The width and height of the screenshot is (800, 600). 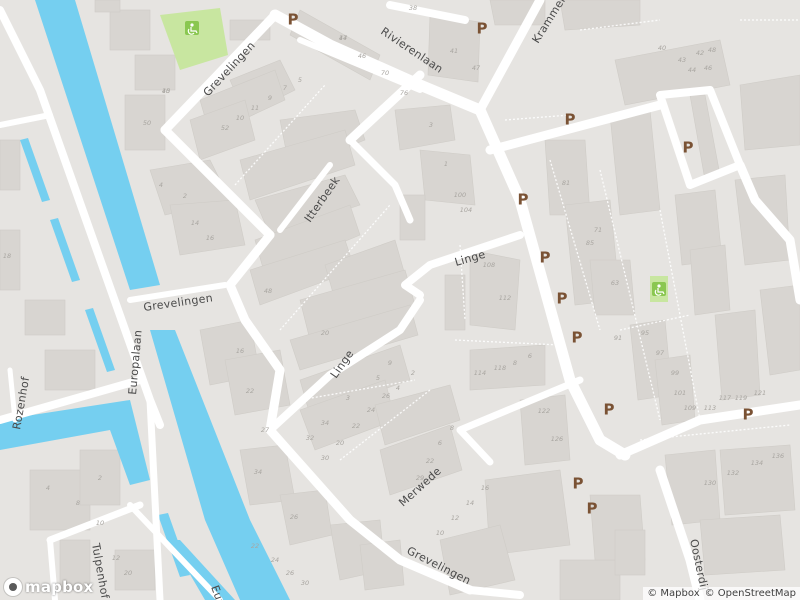 I want to click on mapbox-logo: mapbox, so click(x=48, y=587).